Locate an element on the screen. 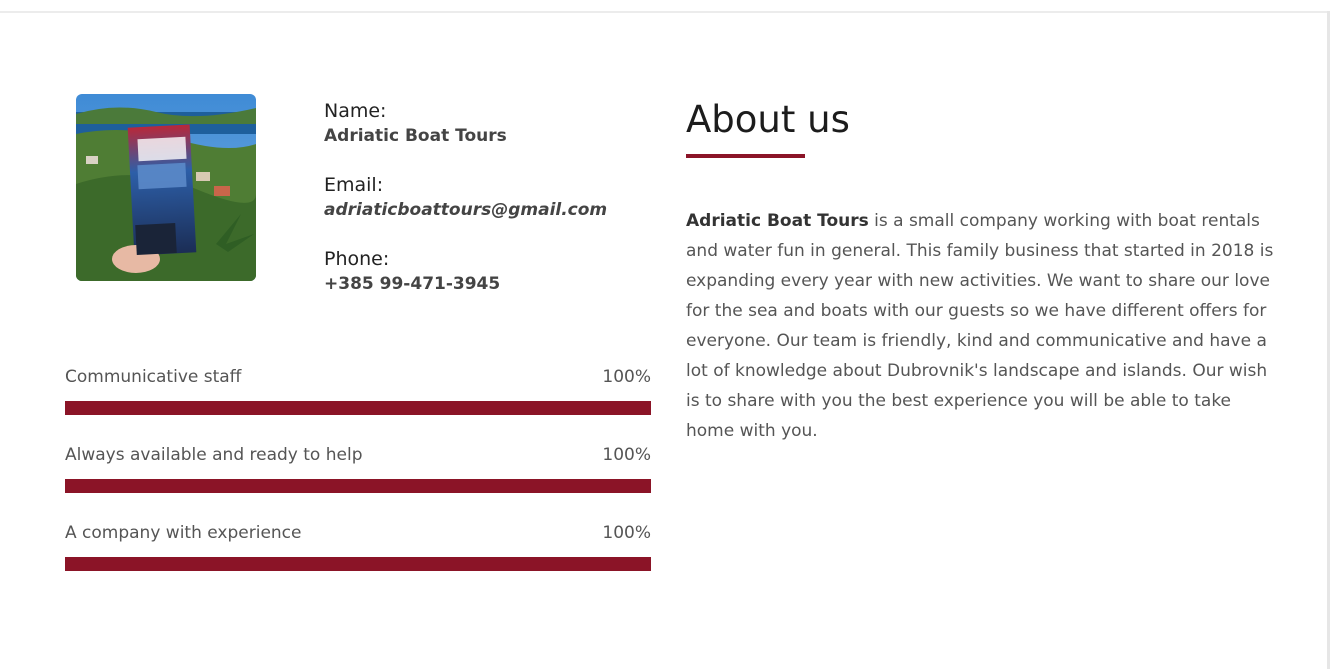 The height and width of the screenshot is (669, 1338). company-name-bold: Adriatic Boat Tours is located at coordinates (777, 221).